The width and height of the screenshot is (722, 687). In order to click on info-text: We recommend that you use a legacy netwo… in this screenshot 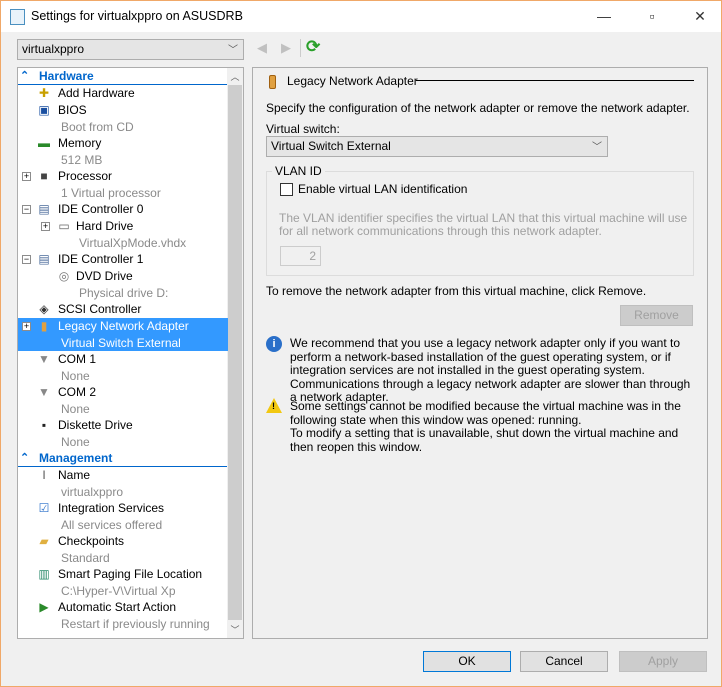, I will do `click(490, 370)`.